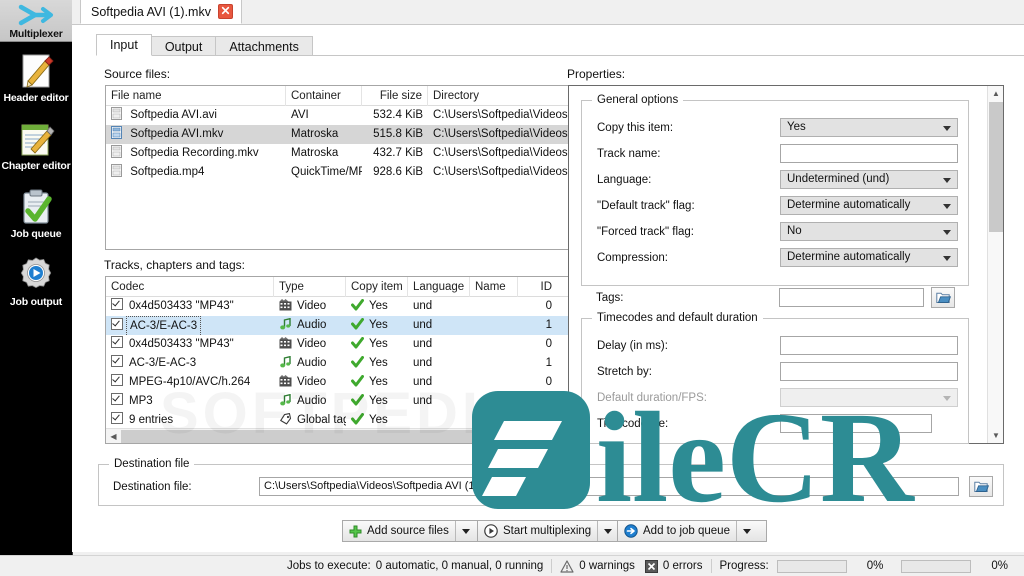  What do you see at coordinates (151, 11) in the screenshot?
I see `document-tab-label: Softpedia AVI (1).mkv` at bounding box center [151, 11].